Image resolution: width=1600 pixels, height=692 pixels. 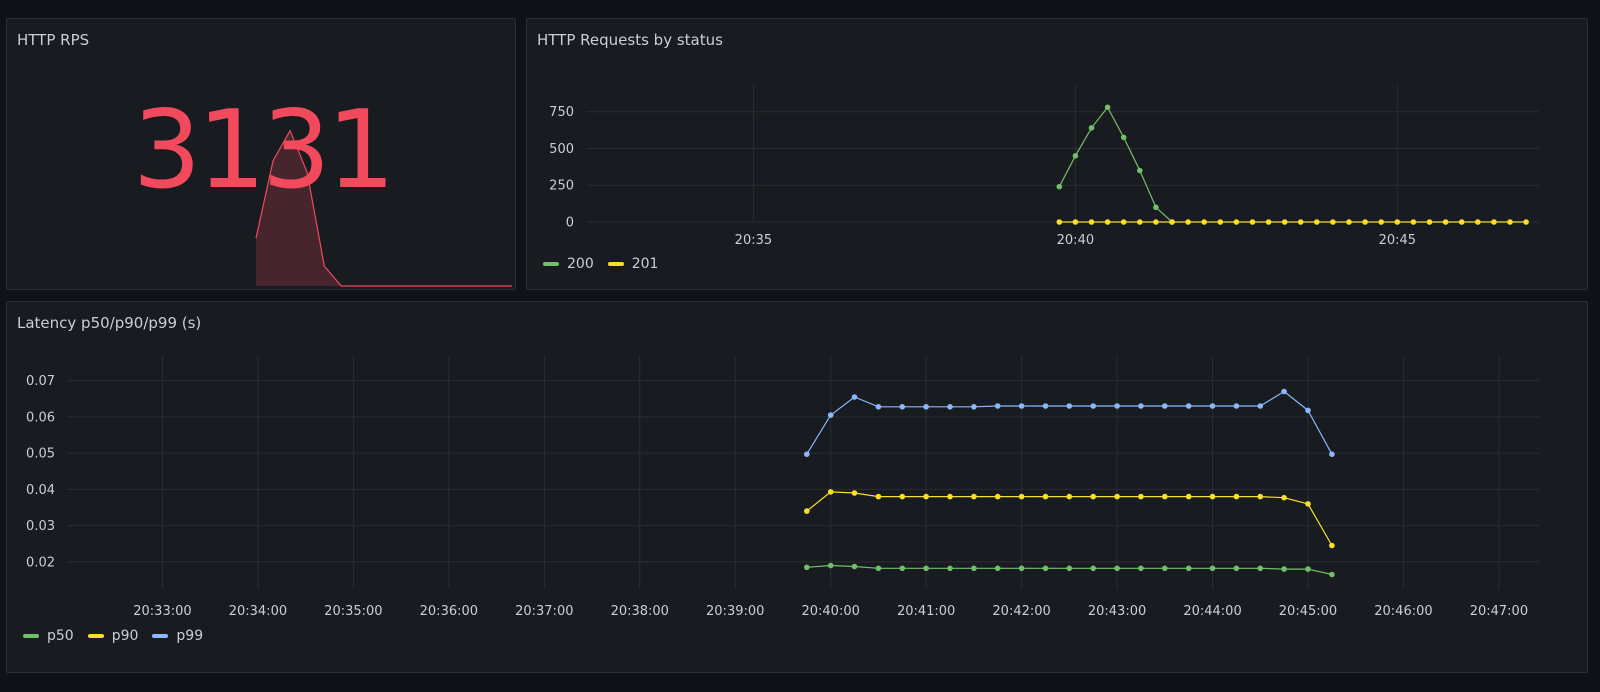 What do you see at coordinates (1069, 518) in the screenshot?
I see `series-line-p90` at bounding box center [1069, 518].